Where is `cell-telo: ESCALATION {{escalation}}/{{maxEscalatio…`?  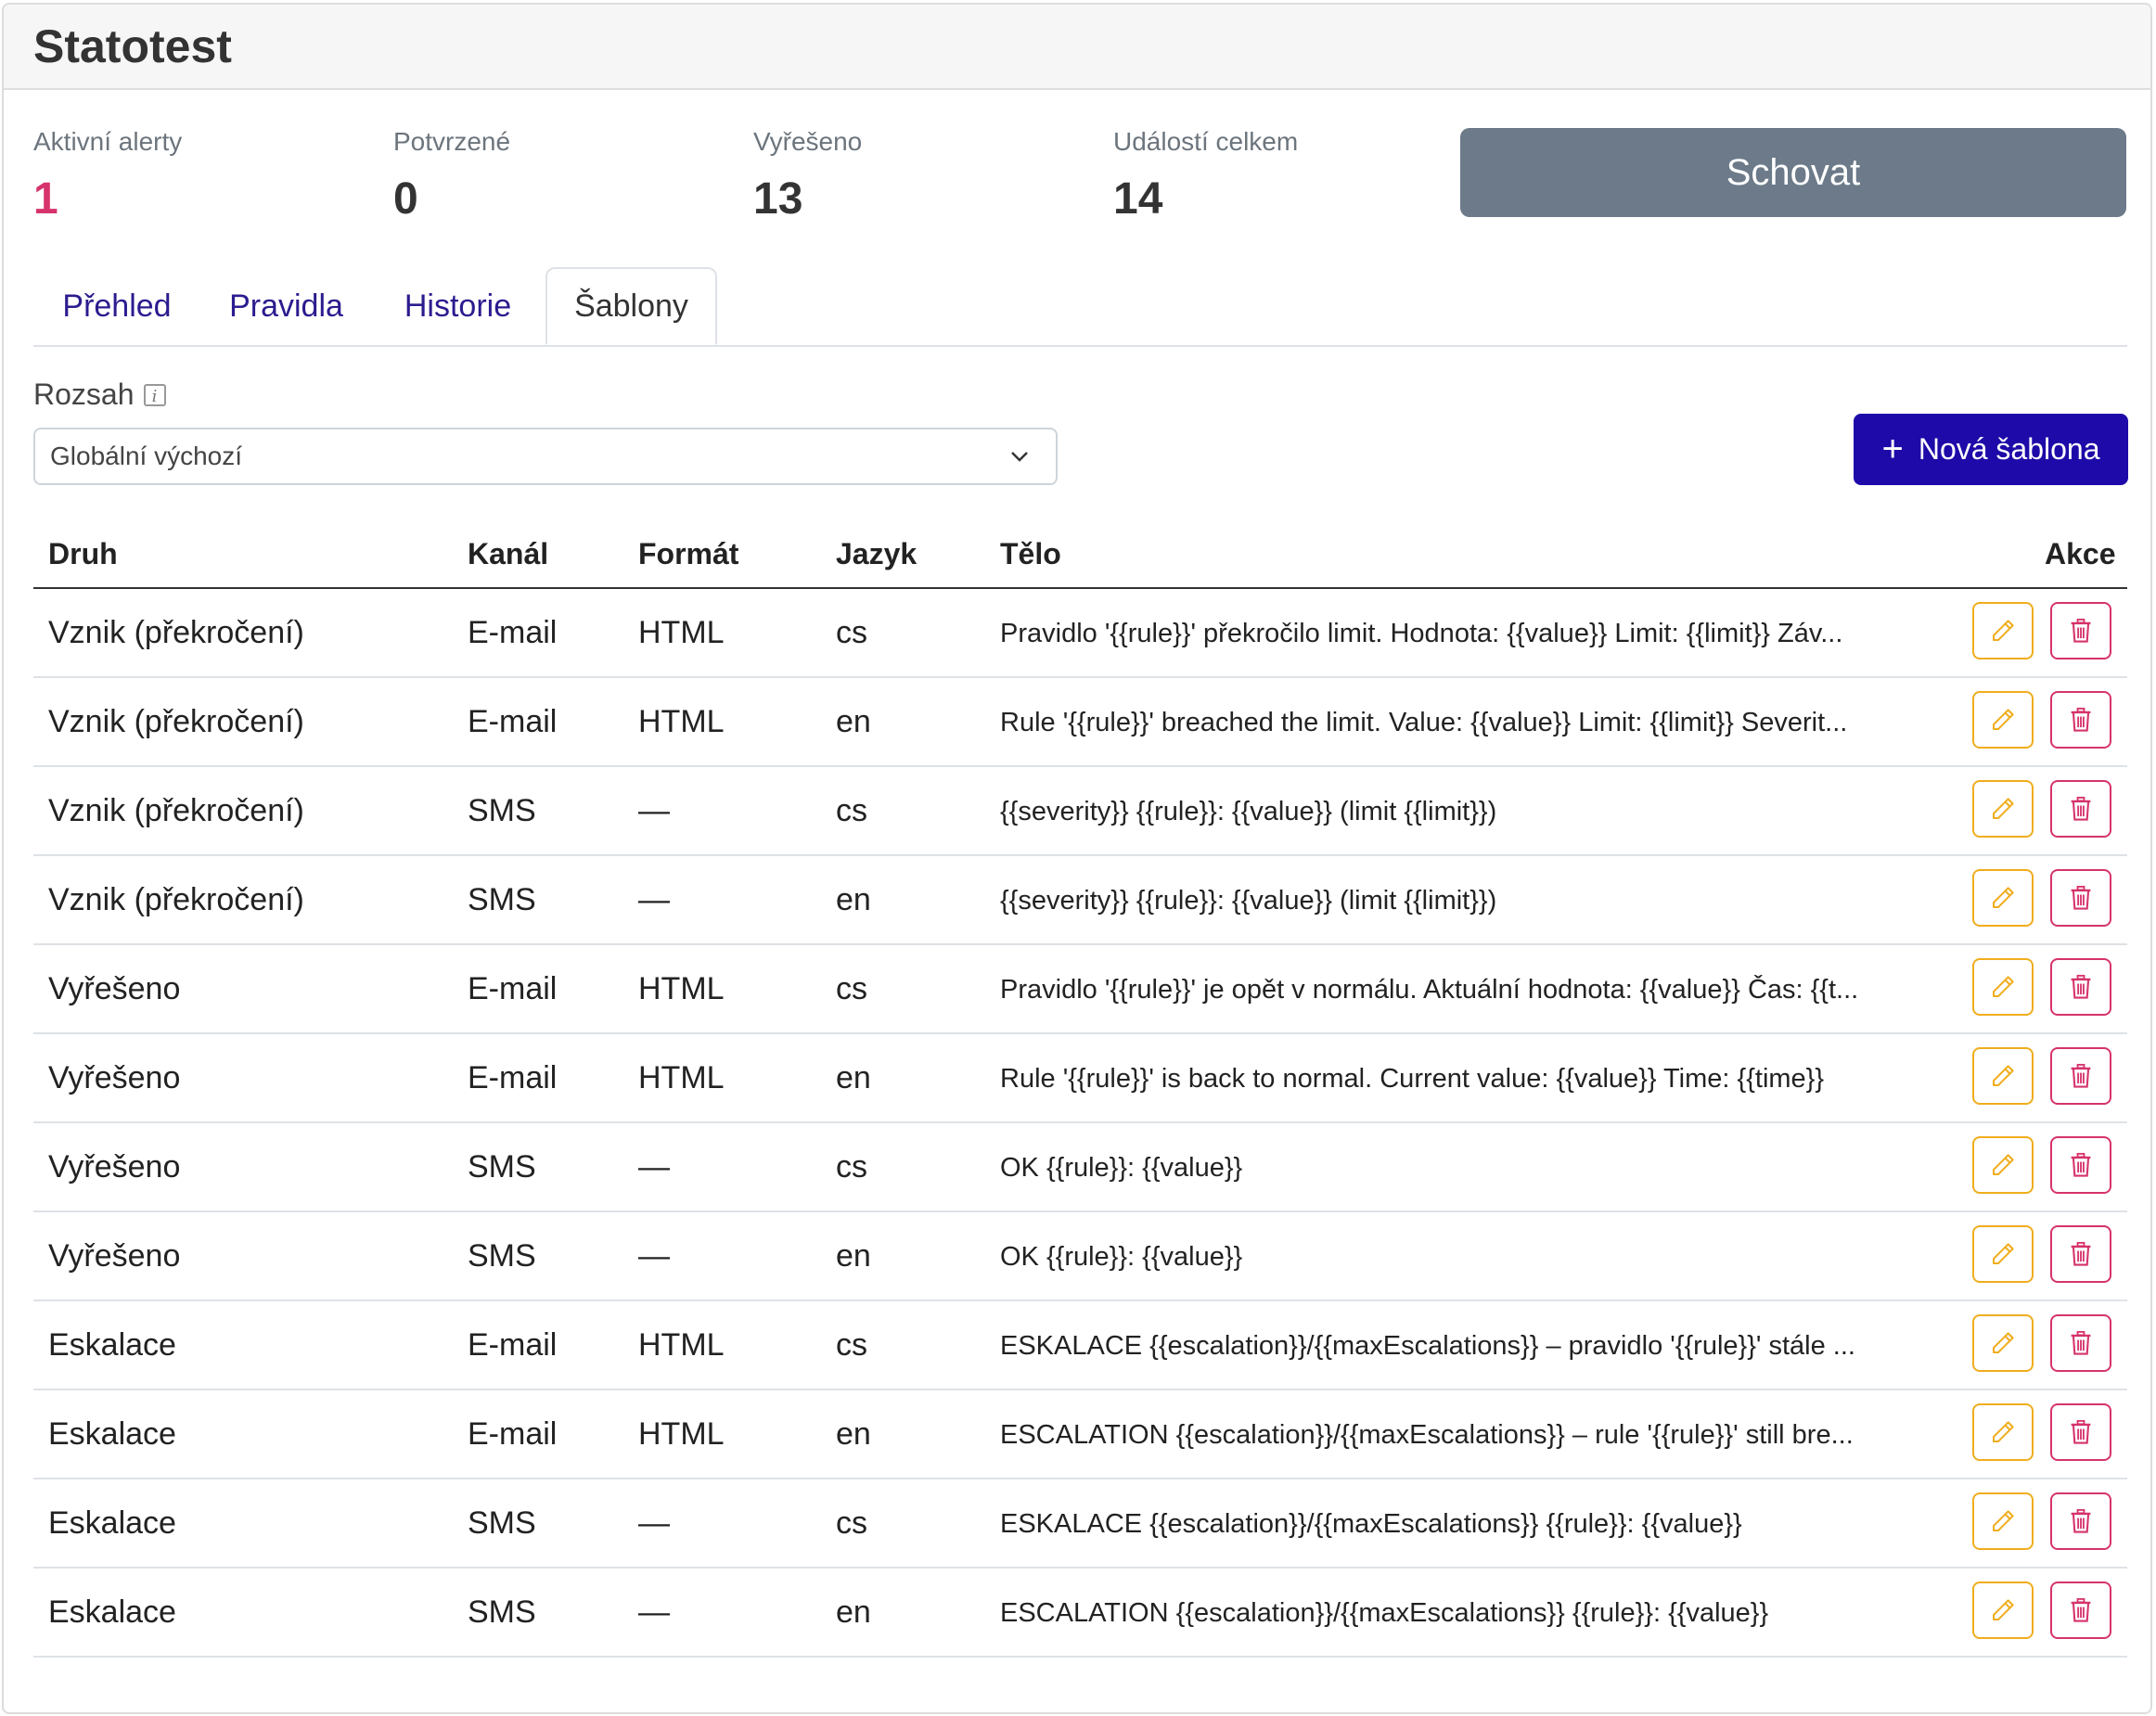
cell-telo: ESCALATION {{escalation}}/{{maxEscalatio… is located at coordinates (1384, 1613).